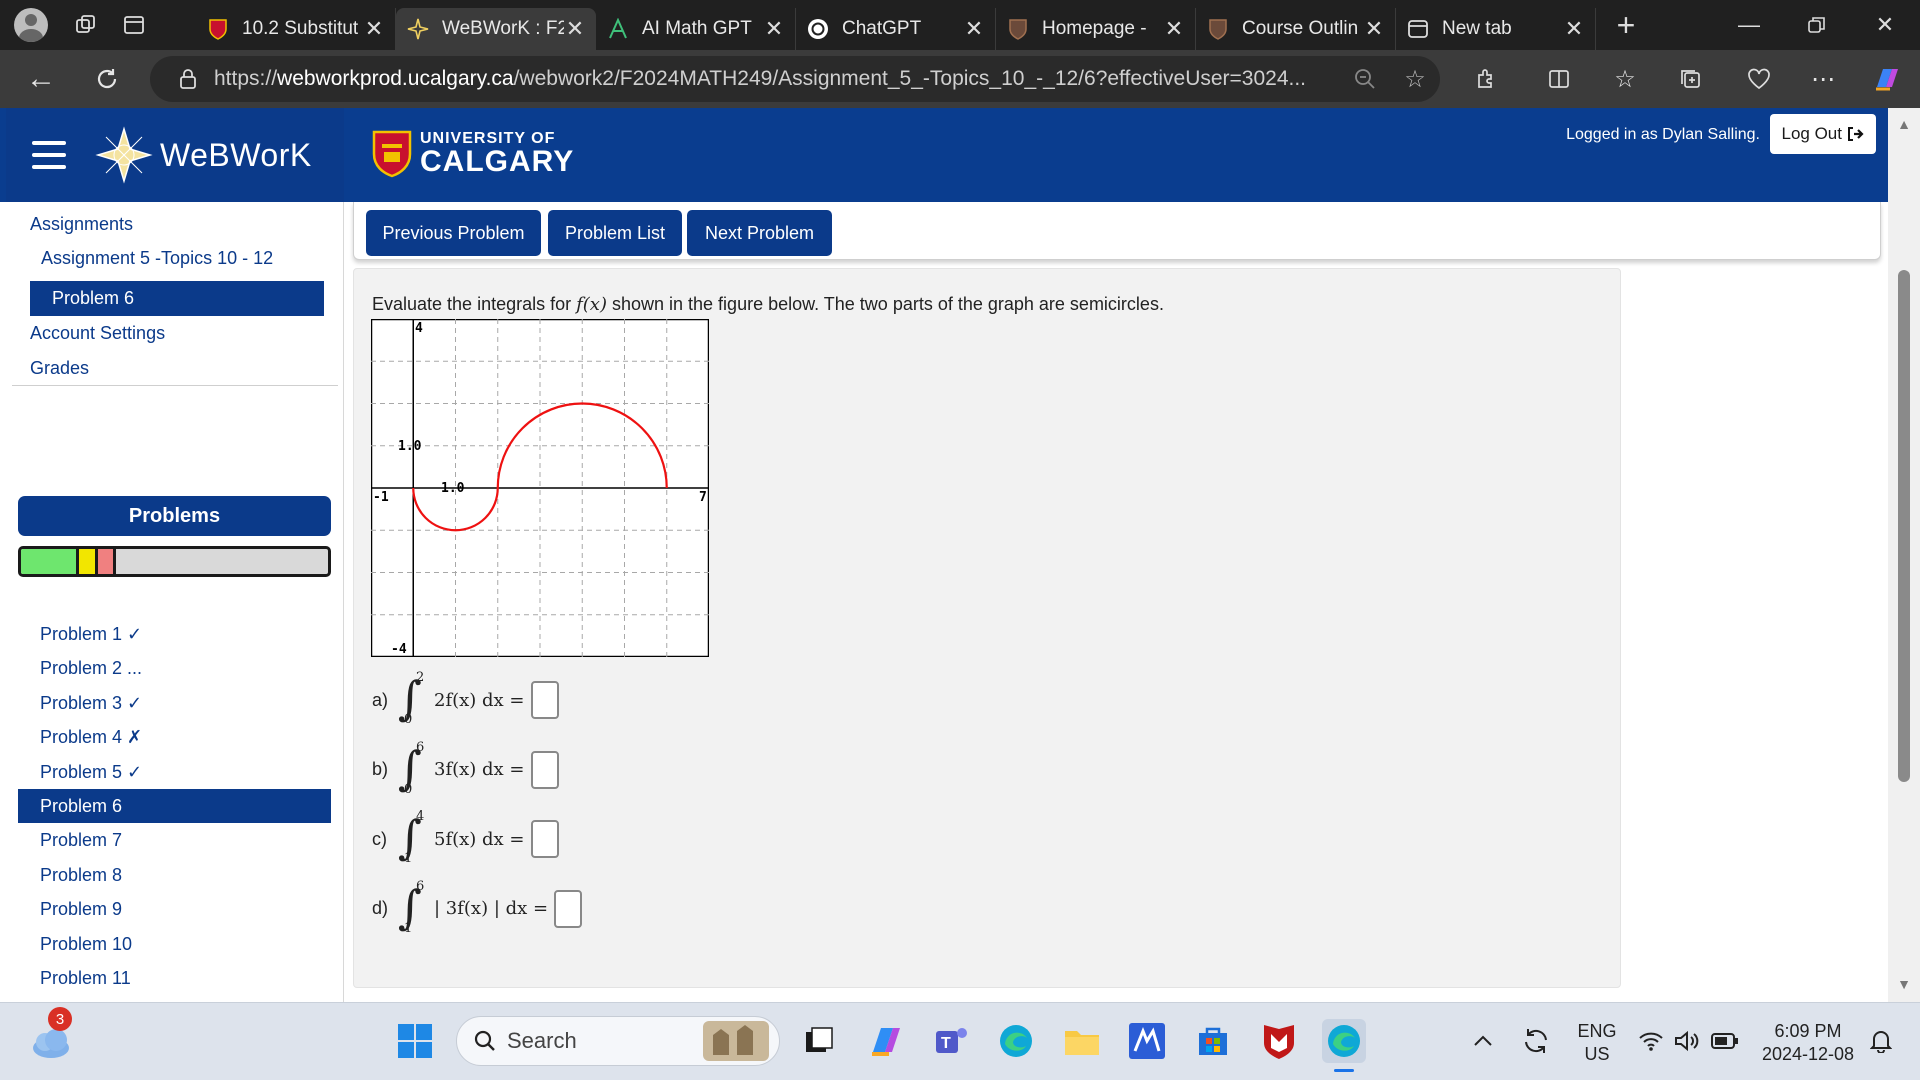 The image size is (1920, 1080). I want to click on sidebar-item-current-problem: Problem 6, so click(177, 298).